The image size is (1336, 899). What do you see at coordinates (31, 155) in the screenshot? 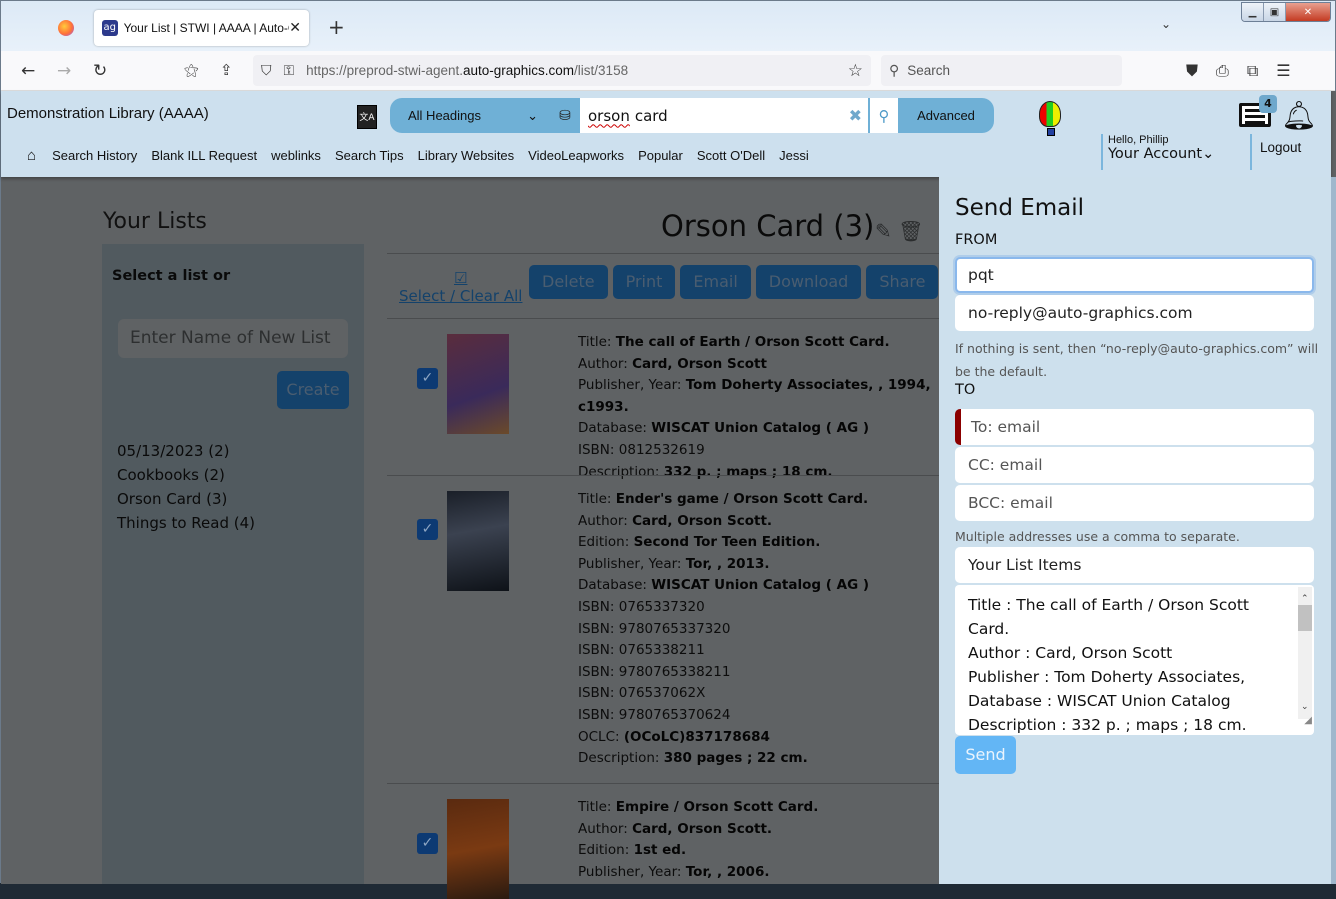
I see `home-icon: ⌂` at bounding box center [31, 155].